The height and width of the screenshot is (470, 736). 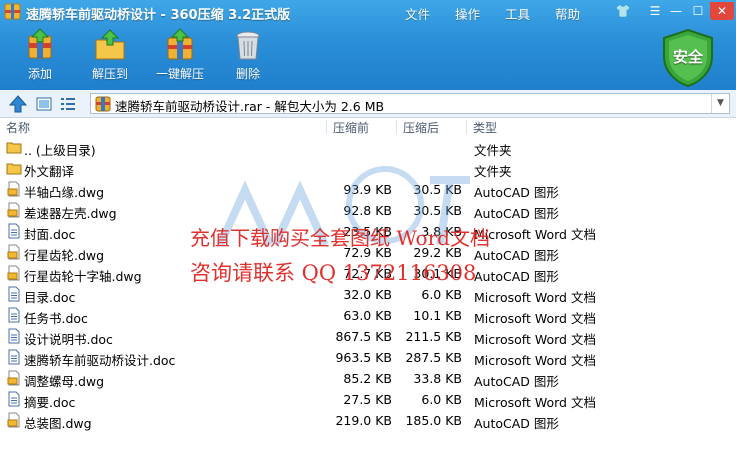 I want to click on file-size-before: 92.8 KB, so click(x=367, y=210).